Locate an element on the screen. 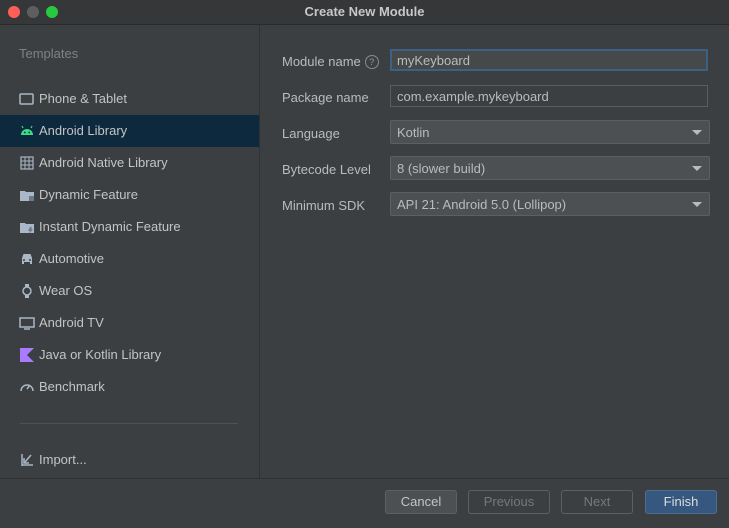 The height and width of the screenshot is (528, 729). module-name-label: Module name? is located at coordinates (330, 61).